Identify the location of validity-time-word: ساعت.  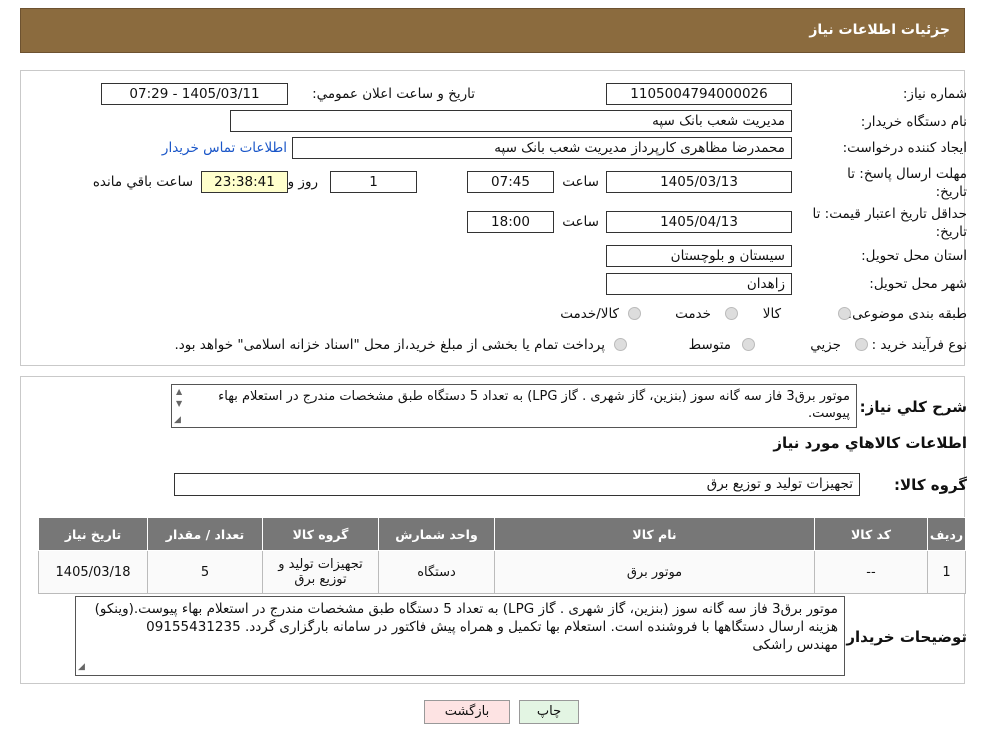
(580, 222).